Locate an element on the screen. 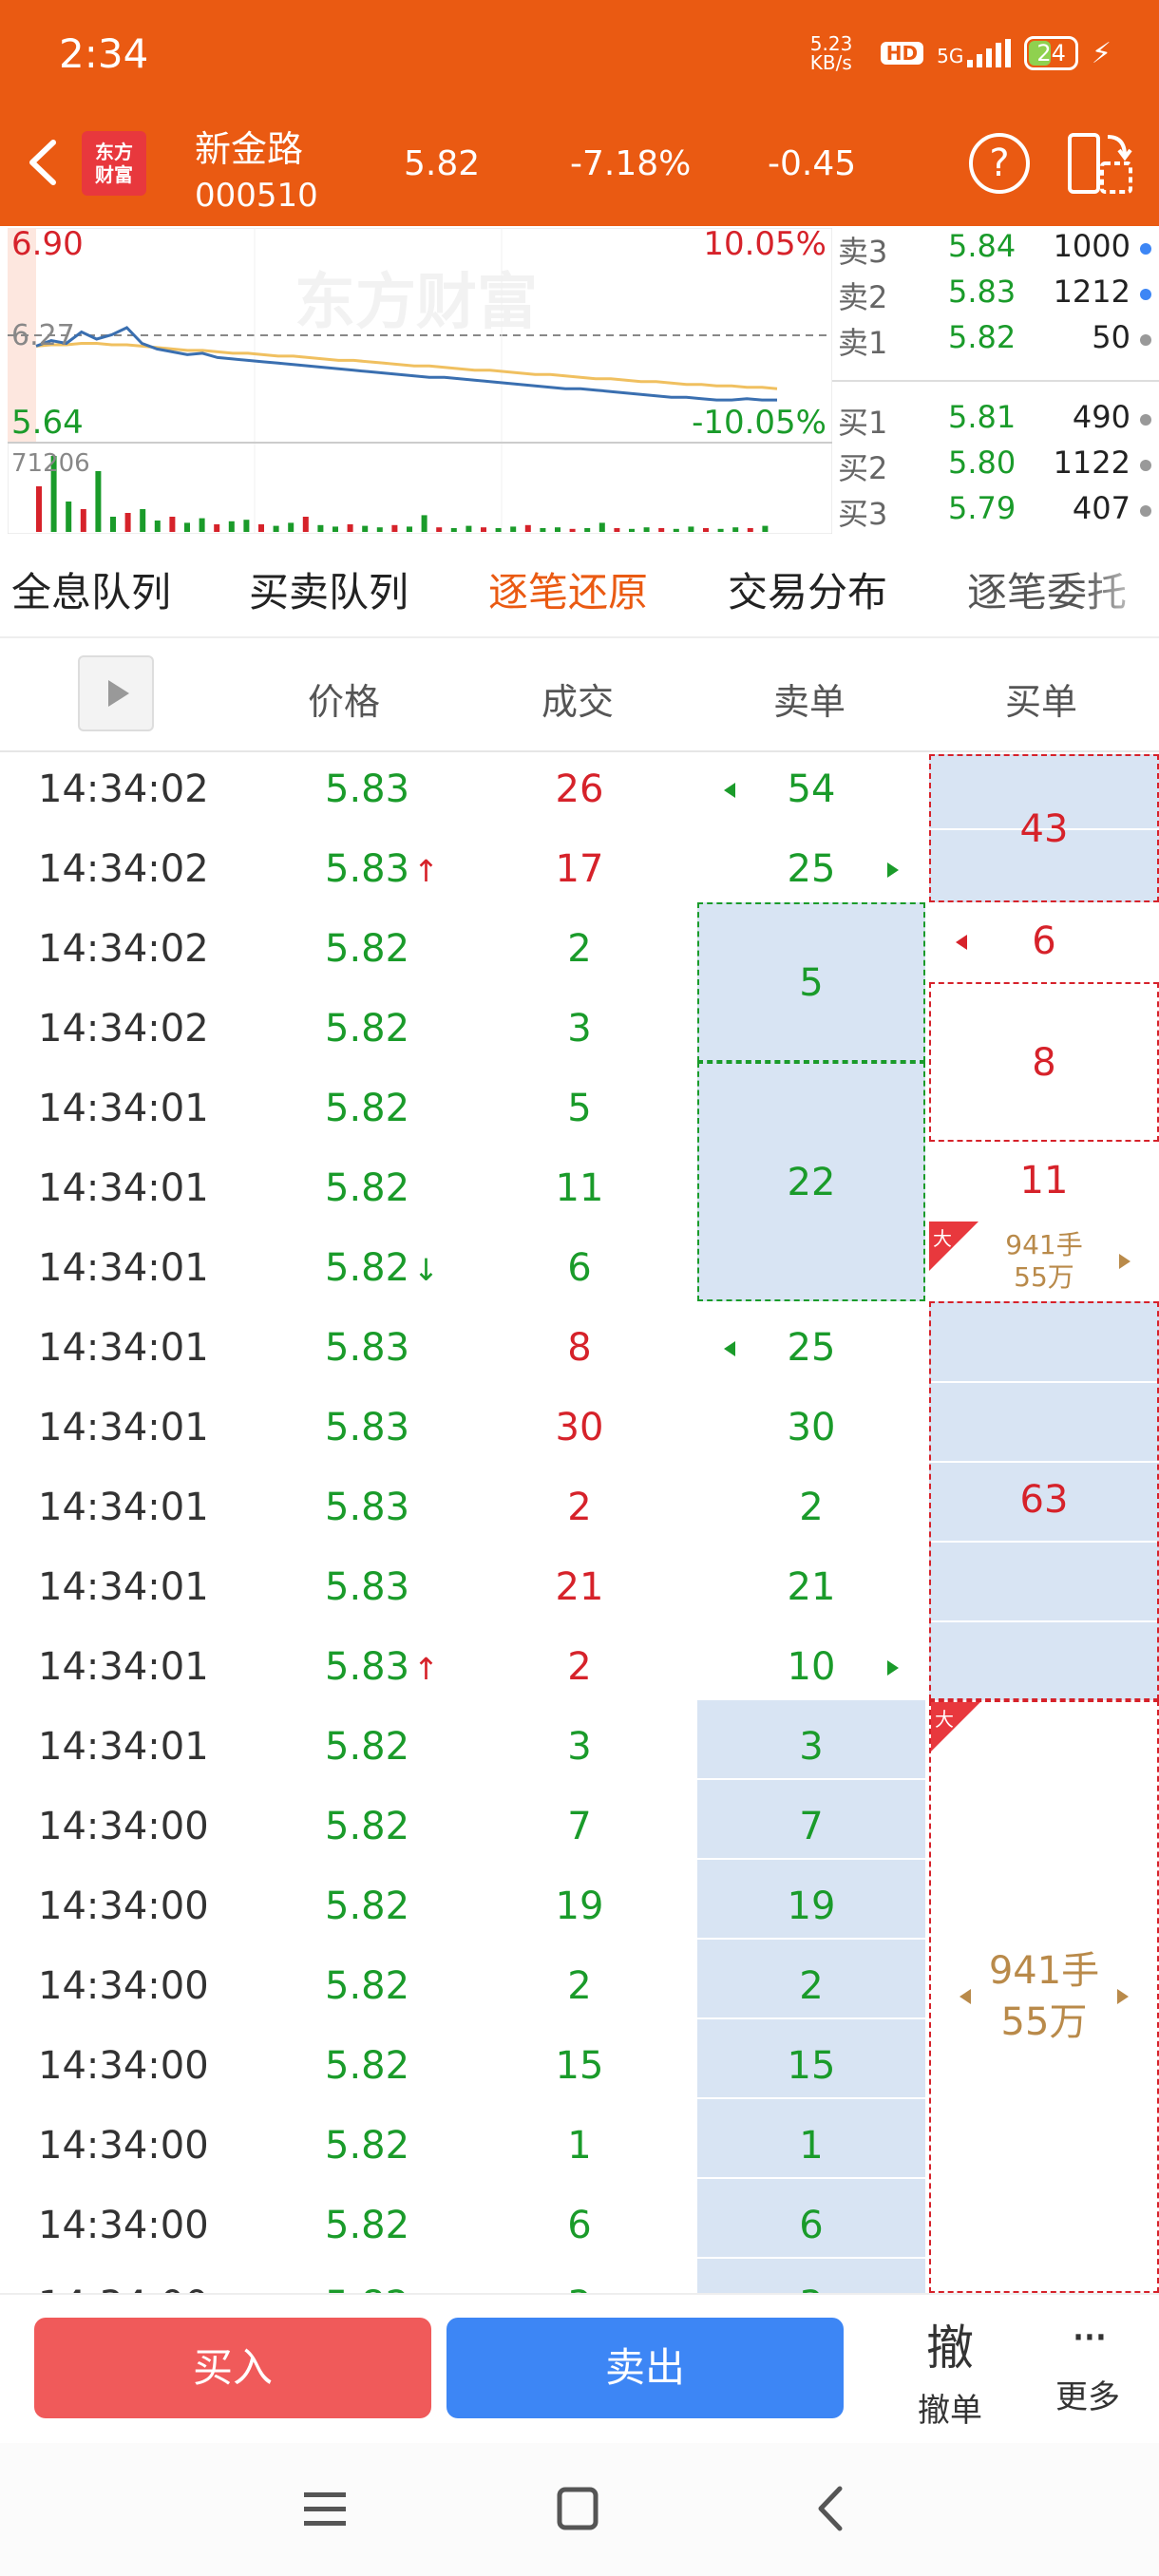 The height and width of the screenshot is (2576, 1159). home-icon is located at coordinates (577, 2508).